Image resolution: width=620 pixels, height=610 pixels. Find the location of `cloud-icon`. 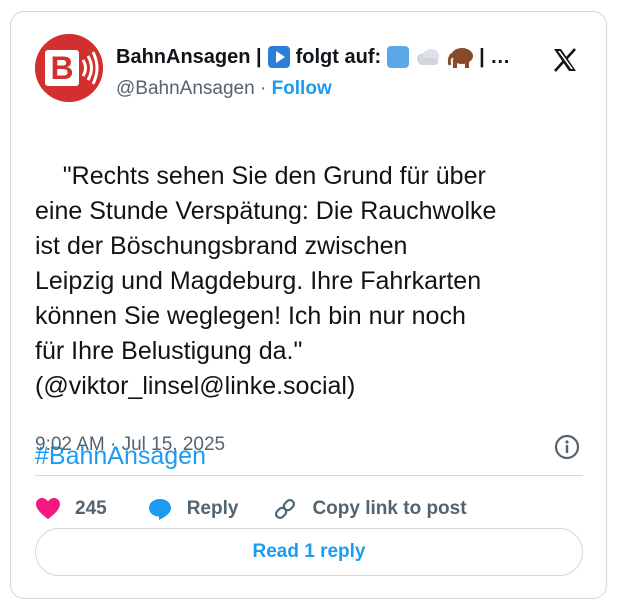

cloud-icon is located at coordinates (428, 57).